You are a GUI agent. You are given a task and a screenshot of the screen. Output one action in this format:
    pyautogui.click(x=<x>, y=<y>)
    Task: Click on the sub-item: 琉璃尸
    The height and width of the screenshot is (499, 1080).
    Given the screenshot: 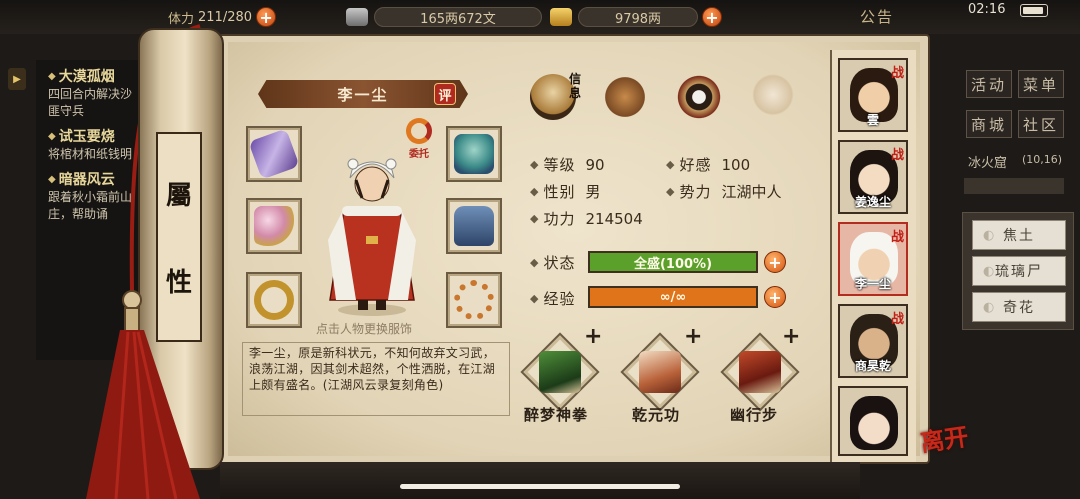 What is the action you would take?
    pyautogui.click(x=1019, y=271)
    